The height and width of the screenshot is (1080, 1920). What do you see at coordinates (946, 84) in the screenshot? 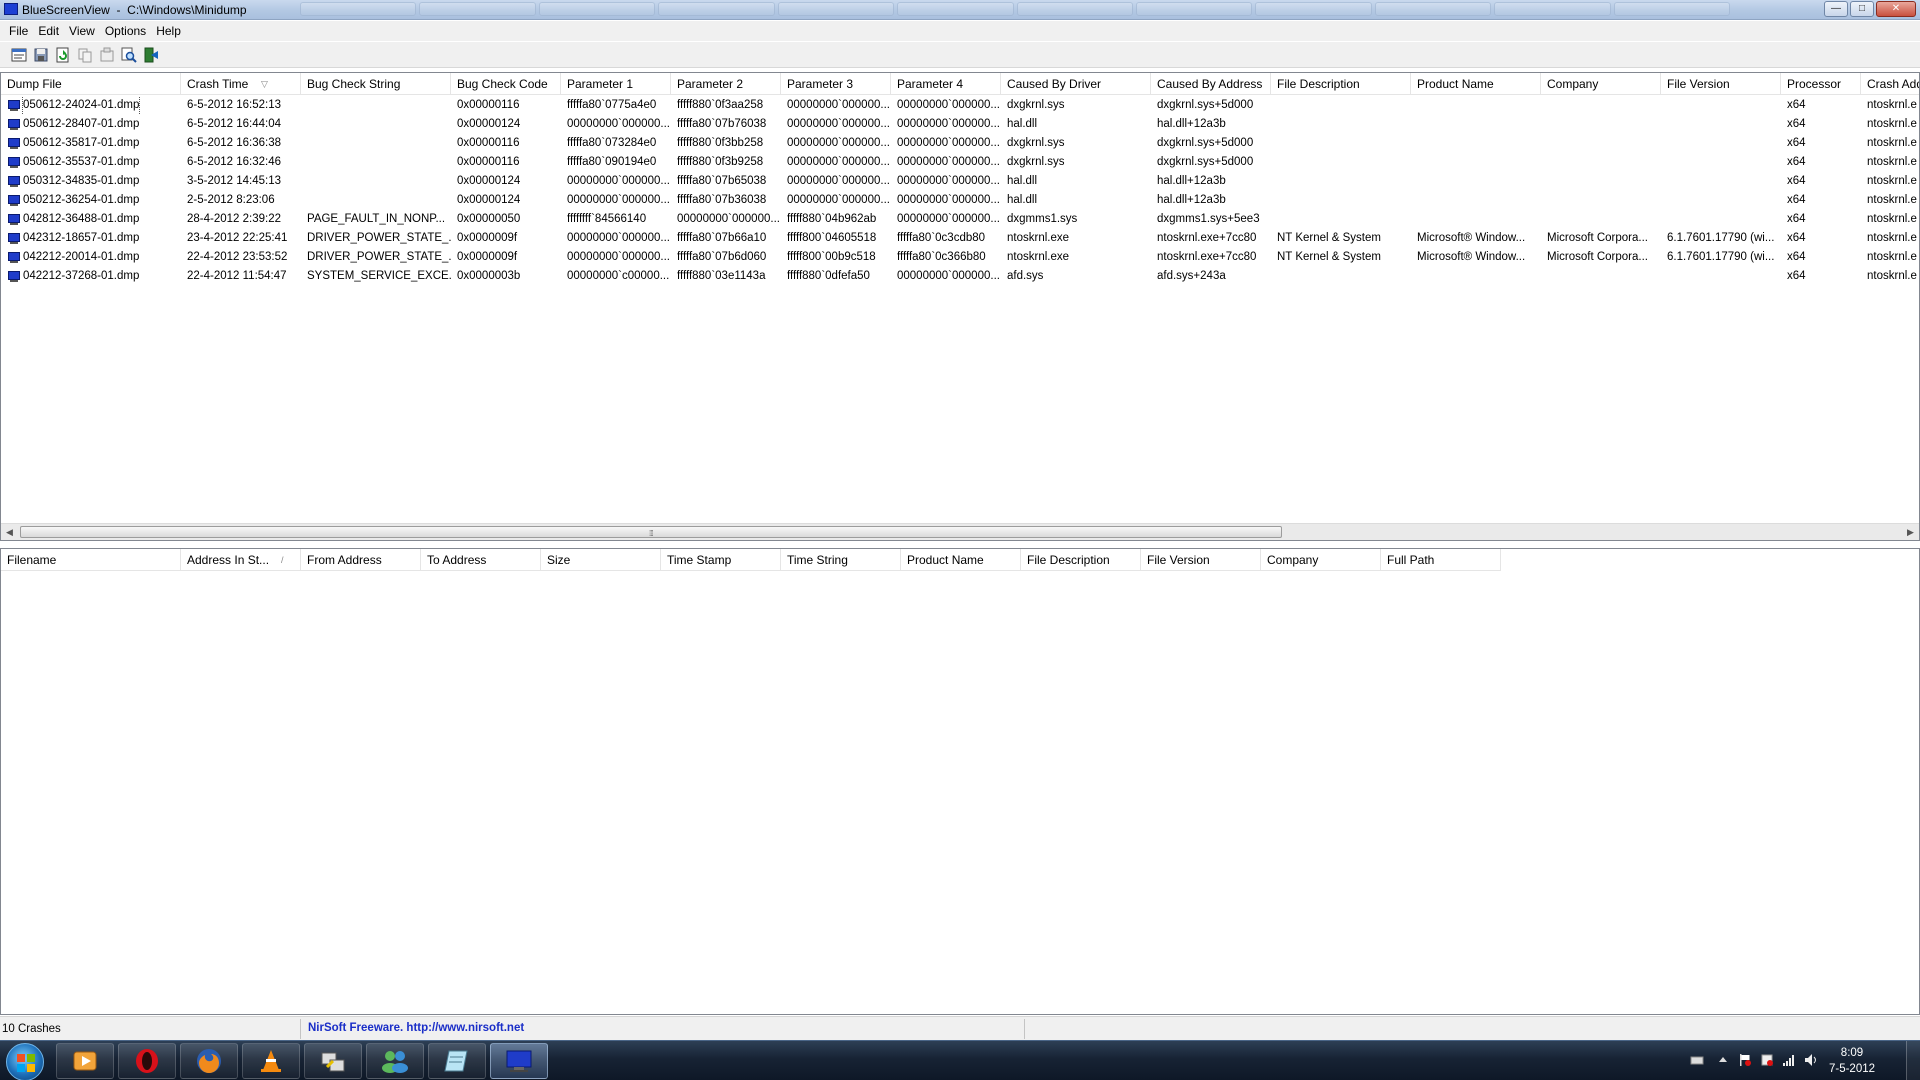
I see `column-header-parameter-4: Parameter 4` at bounding box center [946, 84].